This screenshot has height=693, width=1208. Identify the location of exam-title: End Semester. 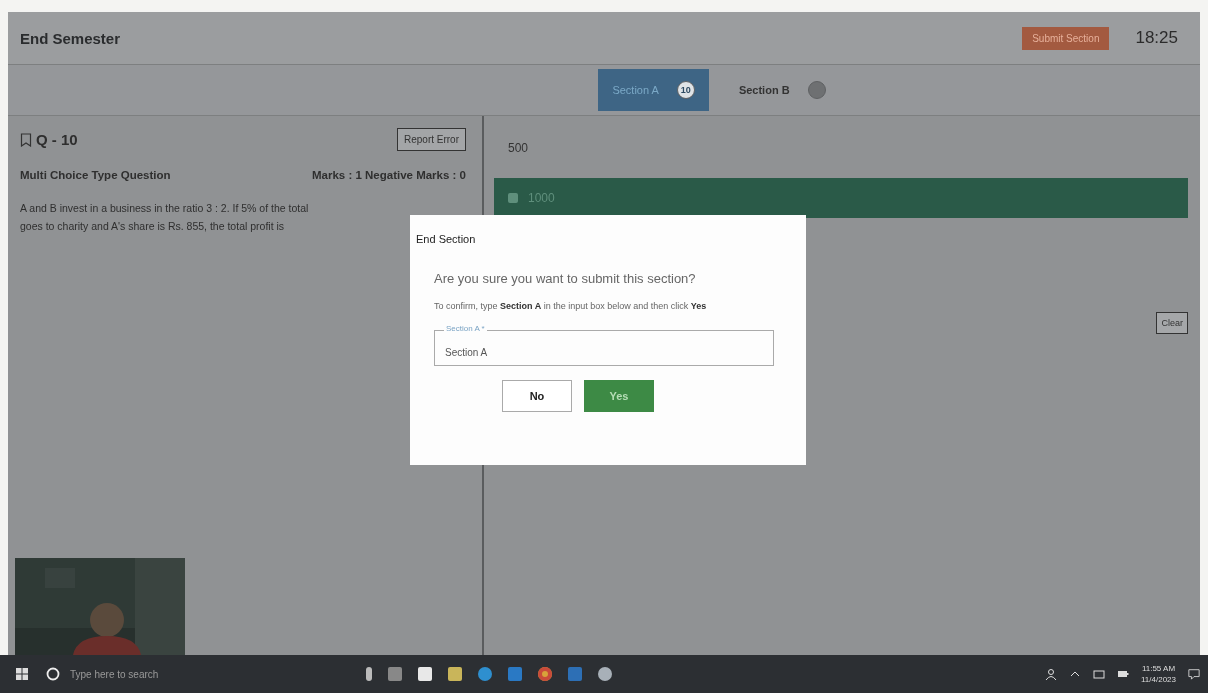
(71, 38).